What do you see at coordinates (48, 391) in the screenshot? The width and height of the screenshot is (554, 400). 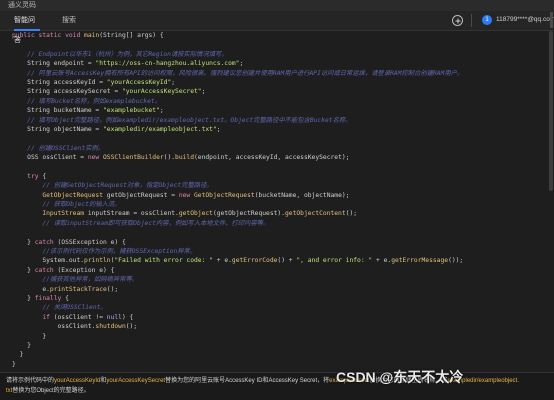 I see `footer-instruction-line-2: txt替换为您Object的完整路径。` at bounding box center [48, 391].